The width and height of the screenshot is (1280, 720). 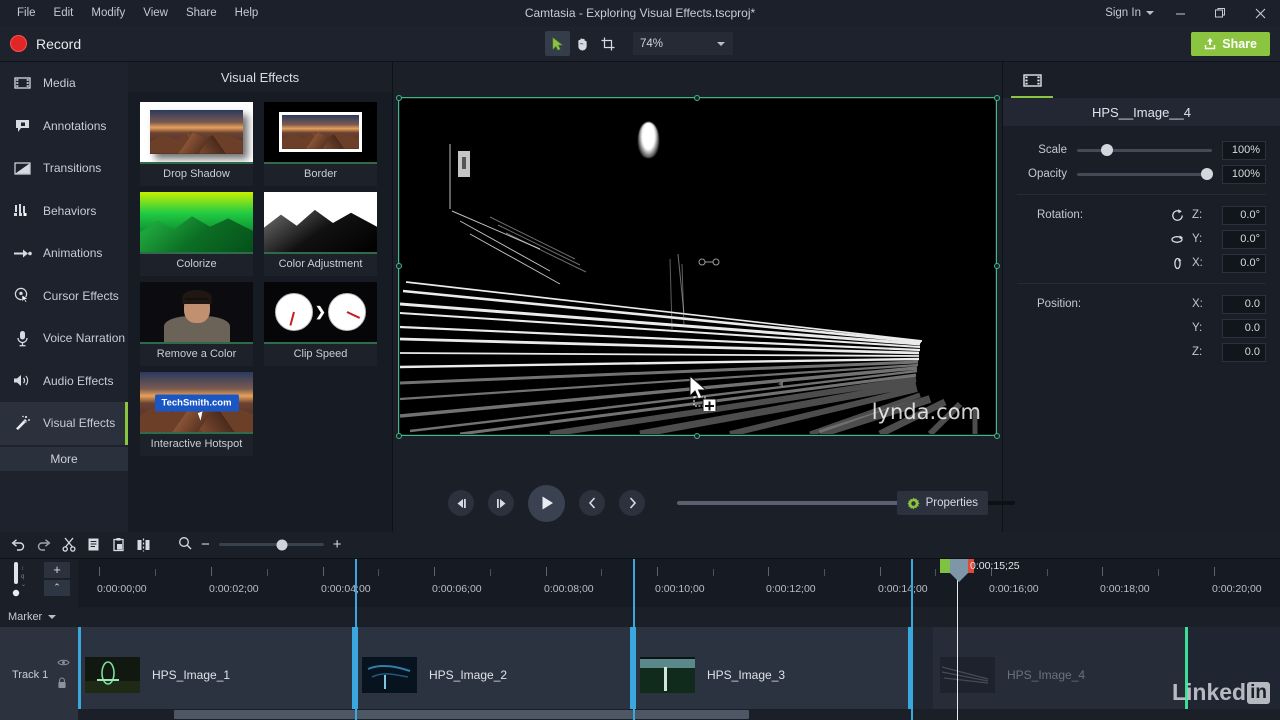 What do you see at coordinates (64, 458) in the screenshot?
I see `sidebar-more-button: More` at bounding box center [64, 458].